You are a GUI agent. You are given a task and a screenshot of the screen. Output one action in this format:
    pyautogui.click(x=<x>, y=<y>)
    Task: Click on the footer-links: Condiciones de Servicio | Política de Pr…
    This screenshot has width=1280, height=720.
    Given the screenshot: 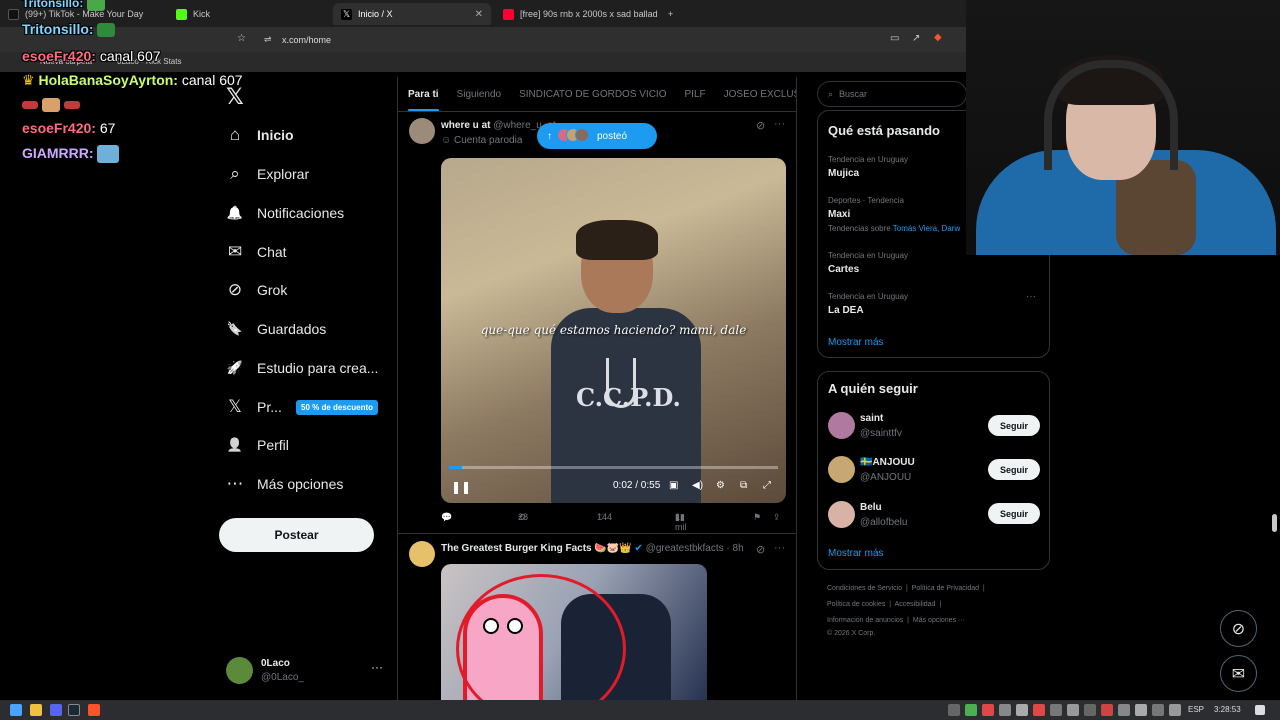 What is the action you would take?
    pyautogui.click(x=906, y=588)
    